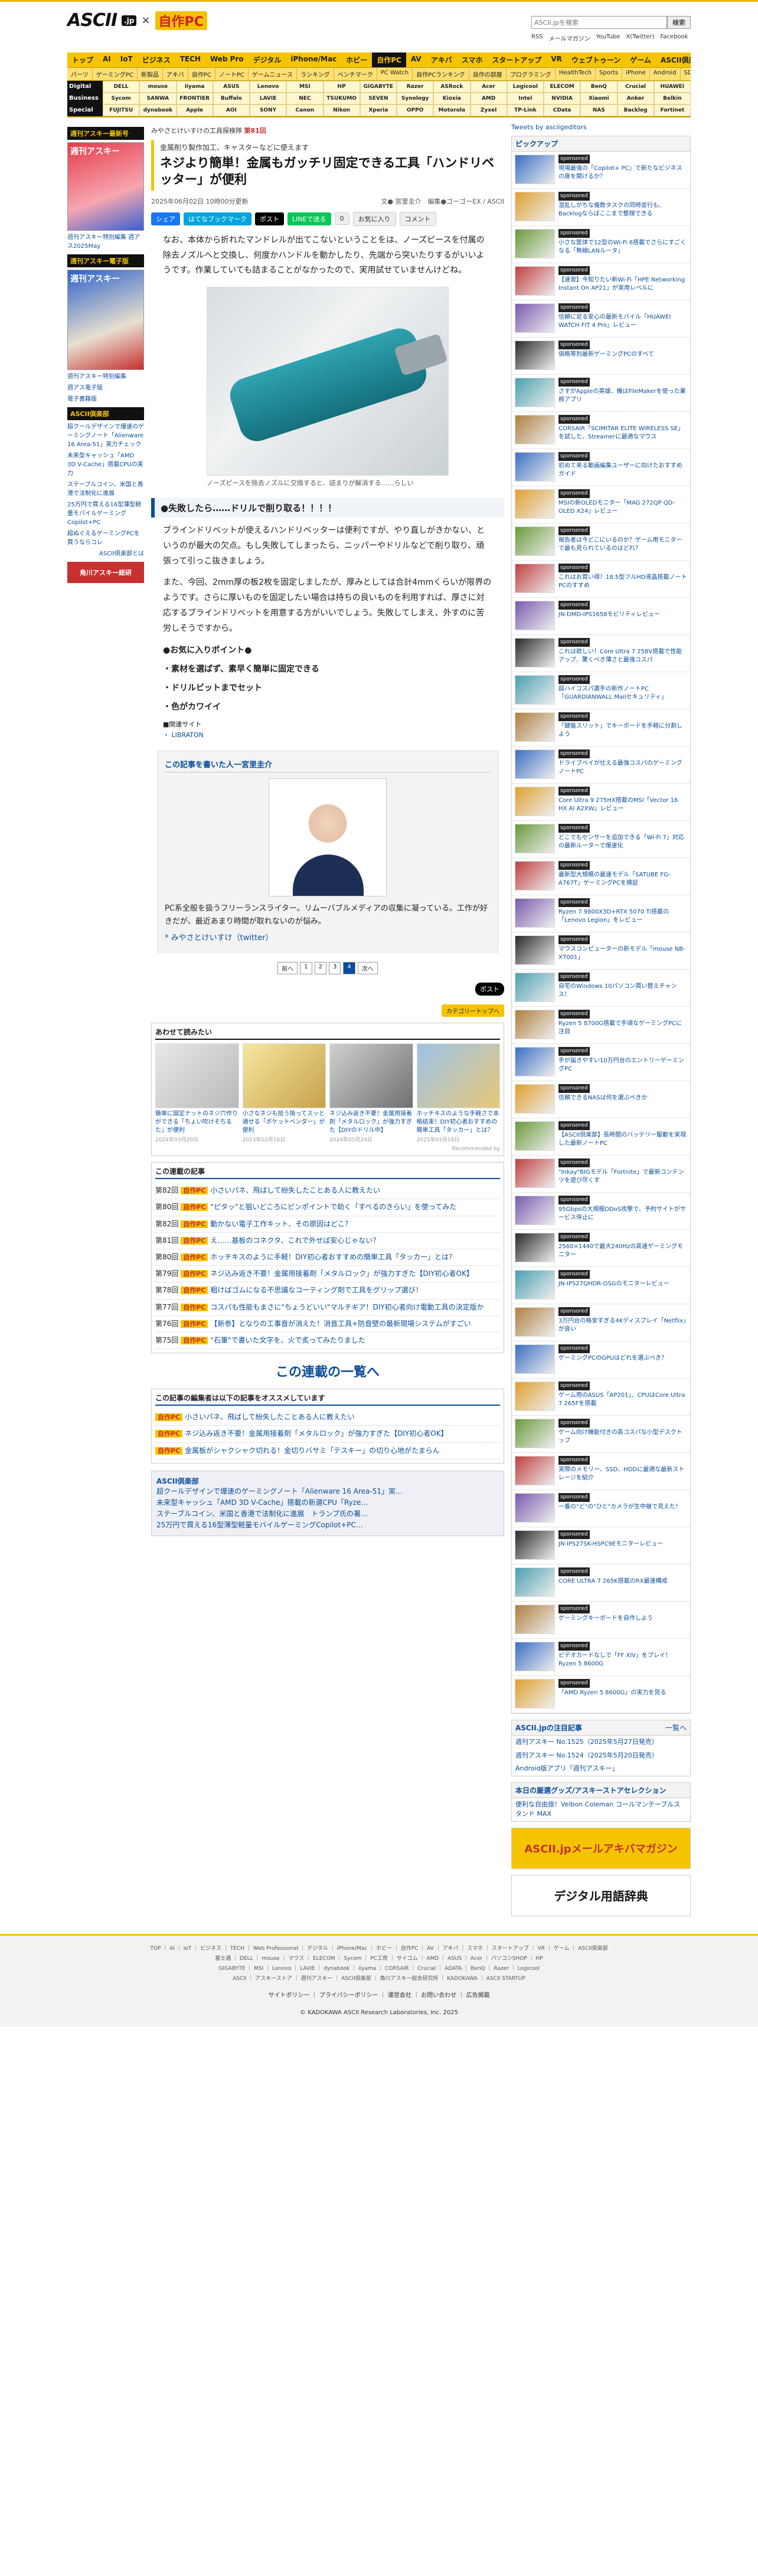  Describe the element at coordinates (268, 99) in the screenshot. I see `brand-link: LAVIE` at that location.